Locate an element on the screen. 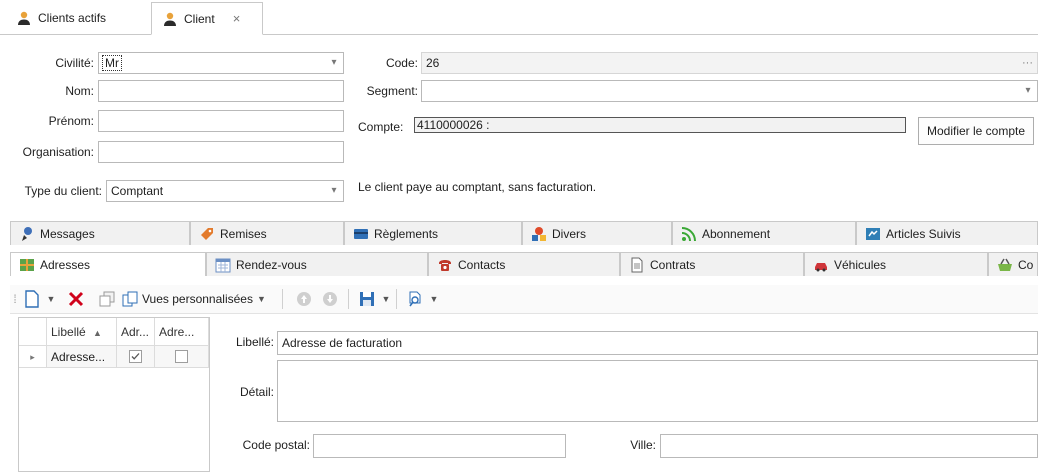 This screenshot has width=1038, height=472. new-document-icon is located at coordinates (32, 299).